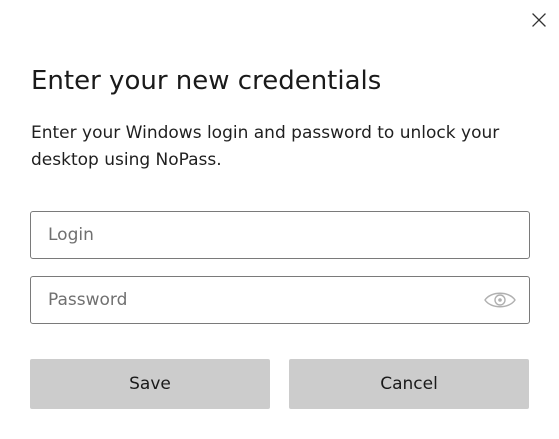 The image size is (559, 439). What do you see at coordinates (409, 384) in the screenshot?
I see `cancel-button: Cancel` at bounding box center [409, 384].